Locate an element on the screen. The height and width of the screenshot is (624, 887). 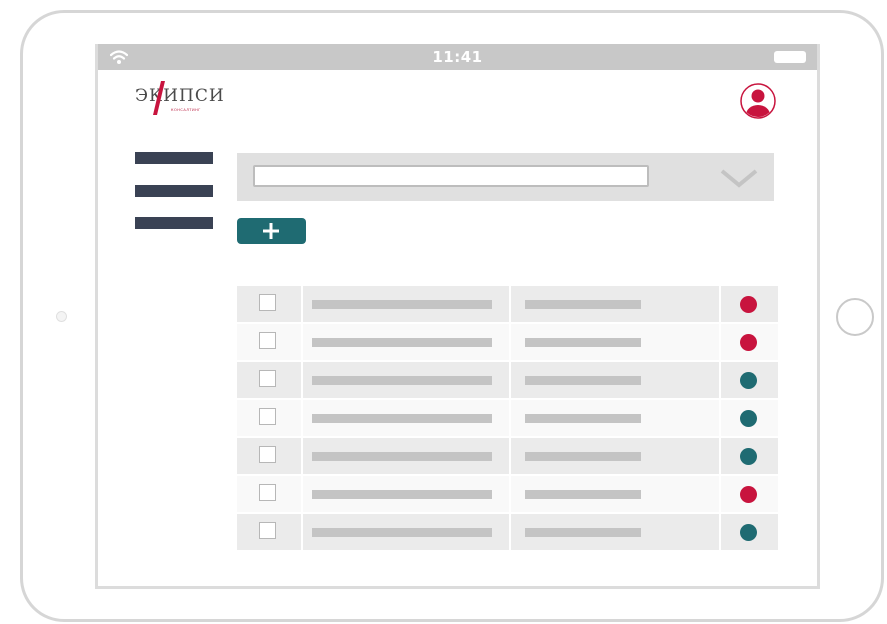
company-logo: ЭКИПСИ КОНСАЛТИНГ is located at coordinates (179, 99).